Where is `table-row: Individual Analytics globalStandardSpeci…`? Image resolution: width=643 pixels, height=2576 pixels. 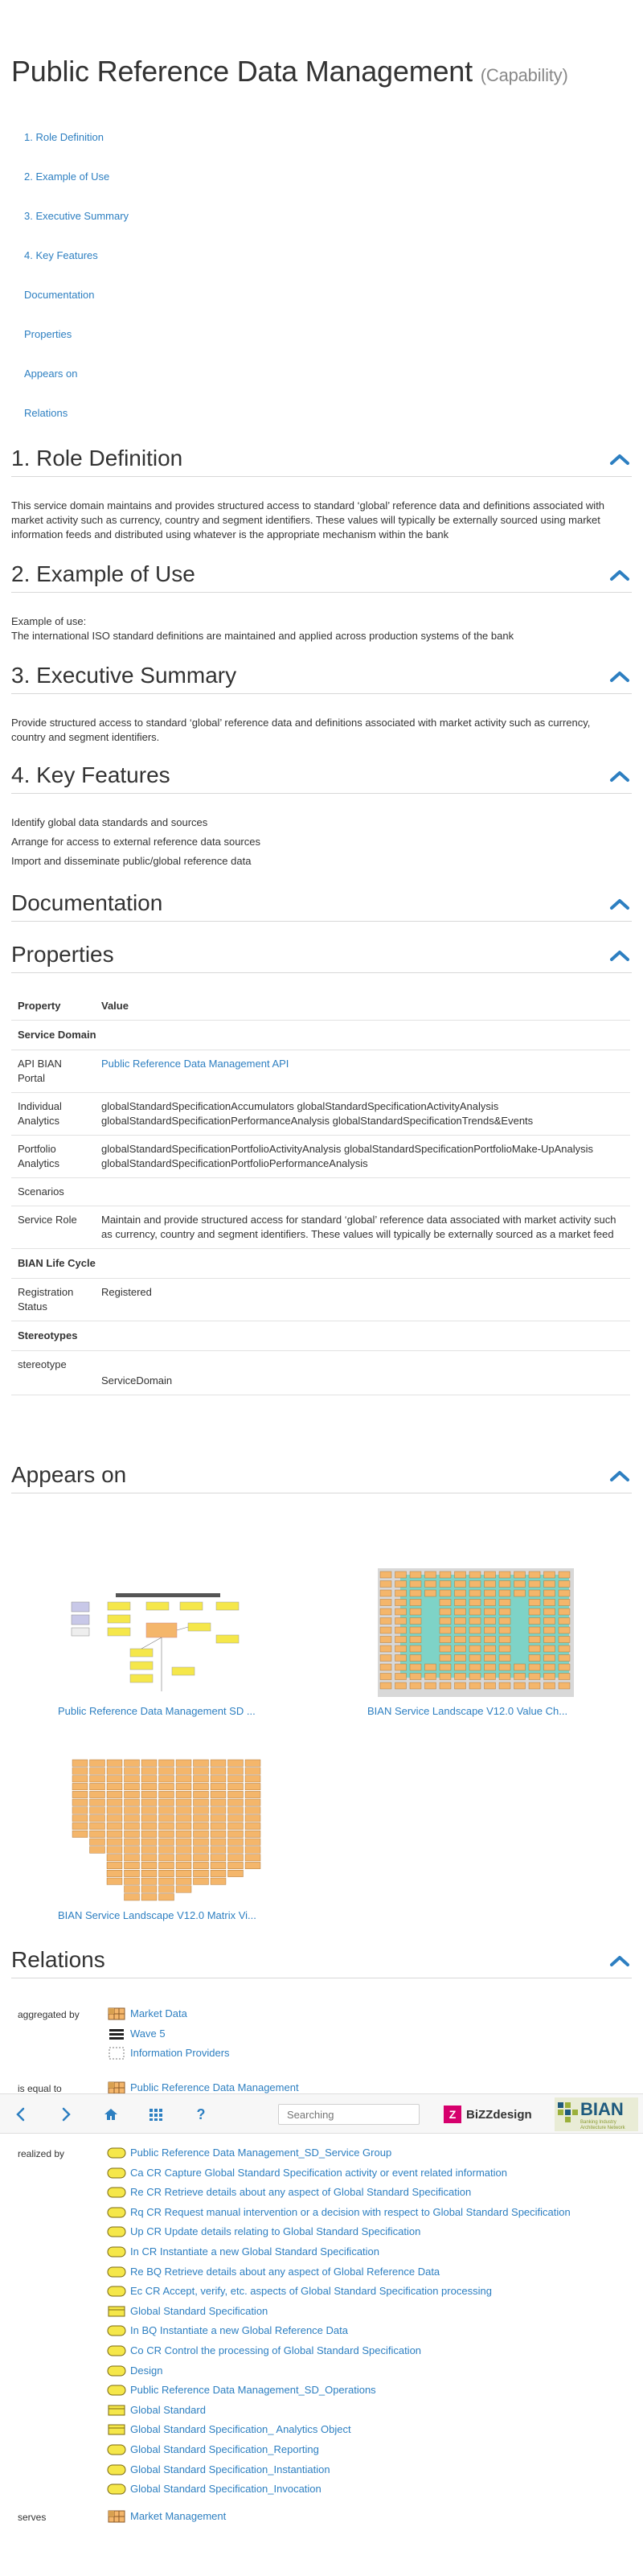
table-row: Individual Analytics globalStandardSpeci… is located at coordinates (320, 1114).